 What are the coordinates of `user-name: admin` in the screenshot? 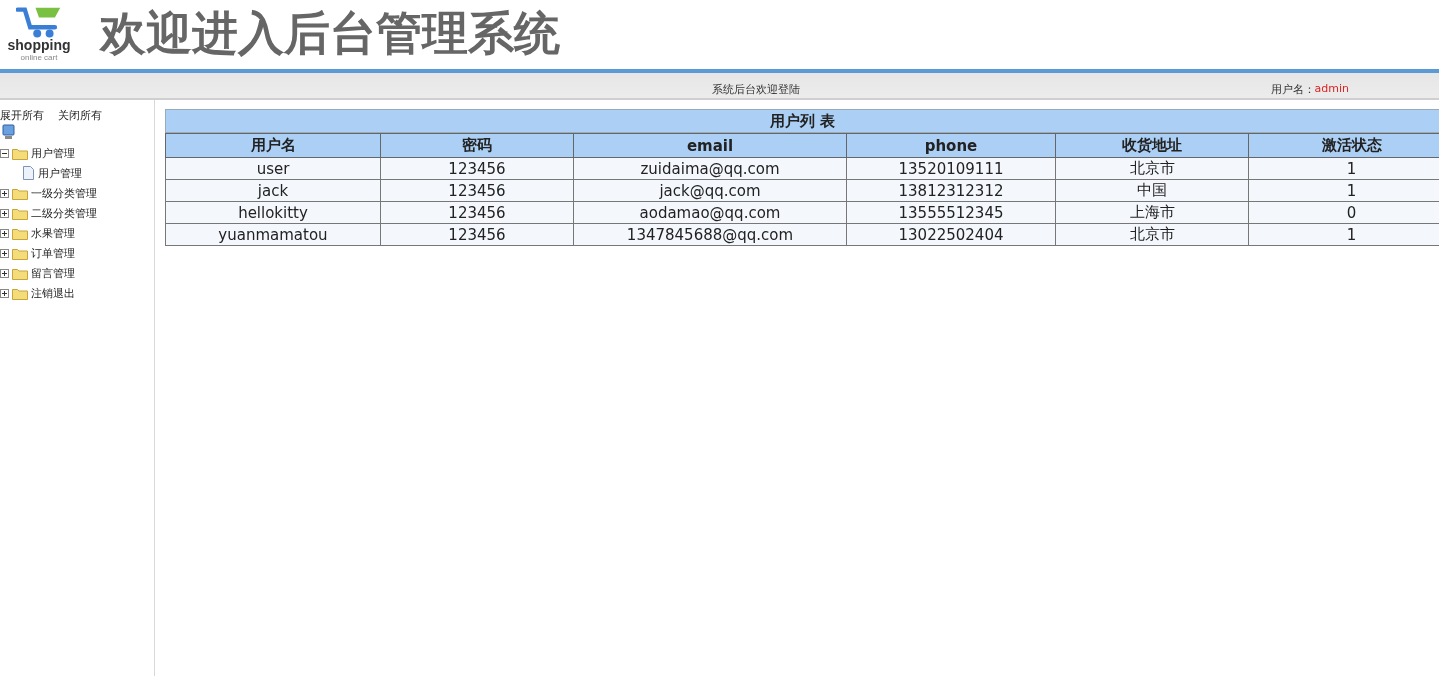 It's located at (1331, 89).